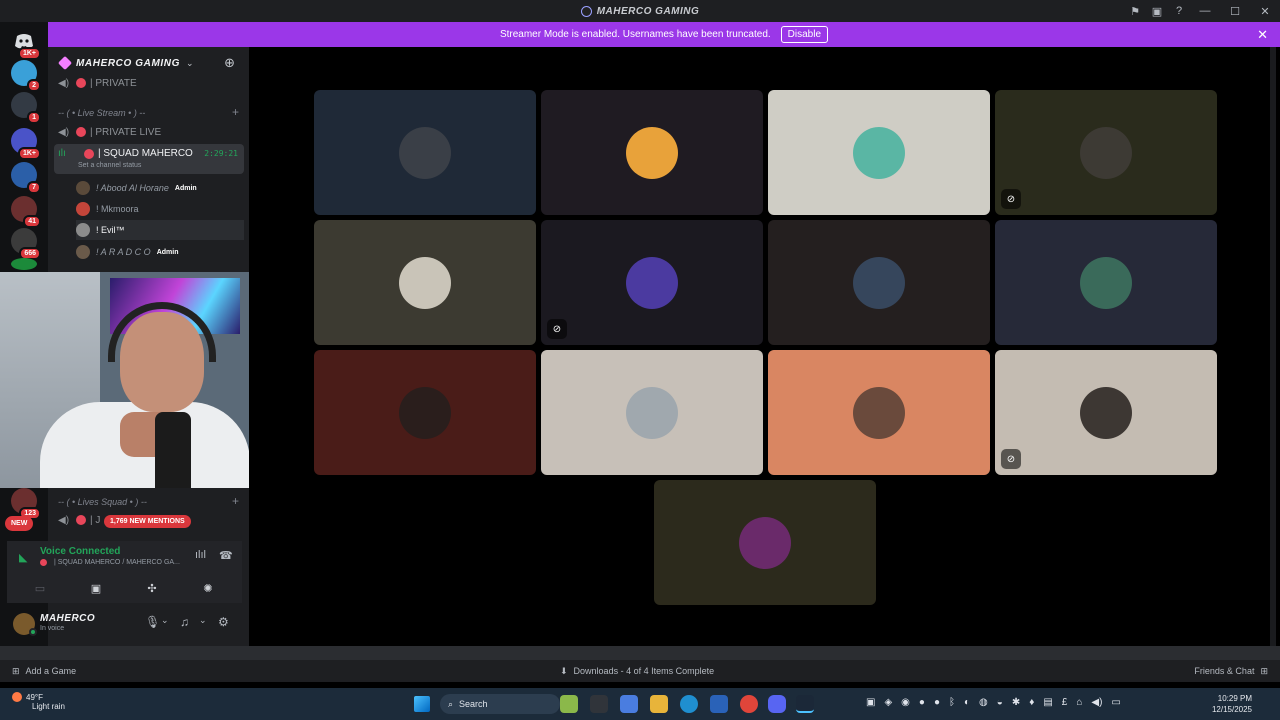  I want to click on category-lives-squad: -- ( • Lives Squad • ) --, so click(102, 502).